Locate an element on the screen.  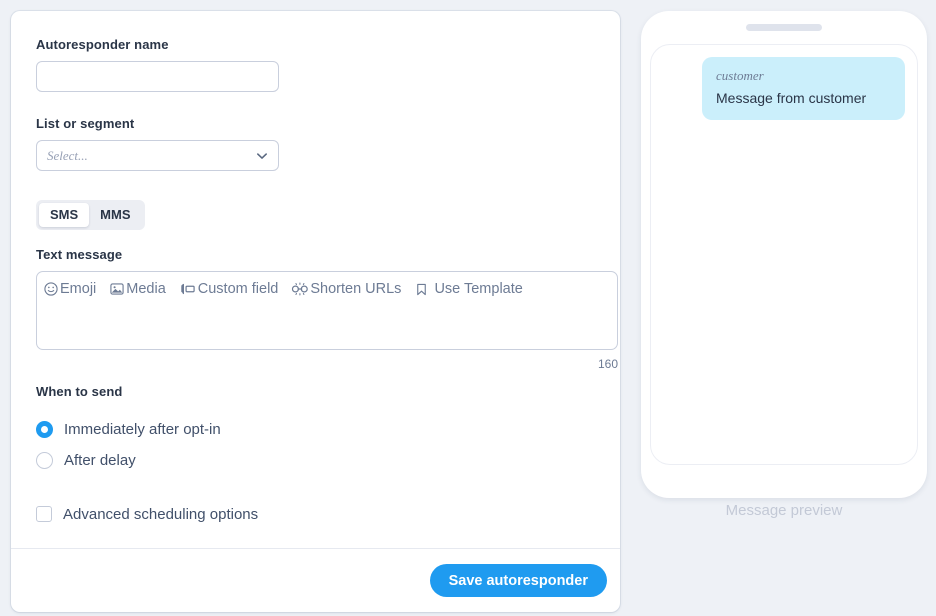
autoresponder-name-label: Autoresponder name is located at coordinates (102, 44).